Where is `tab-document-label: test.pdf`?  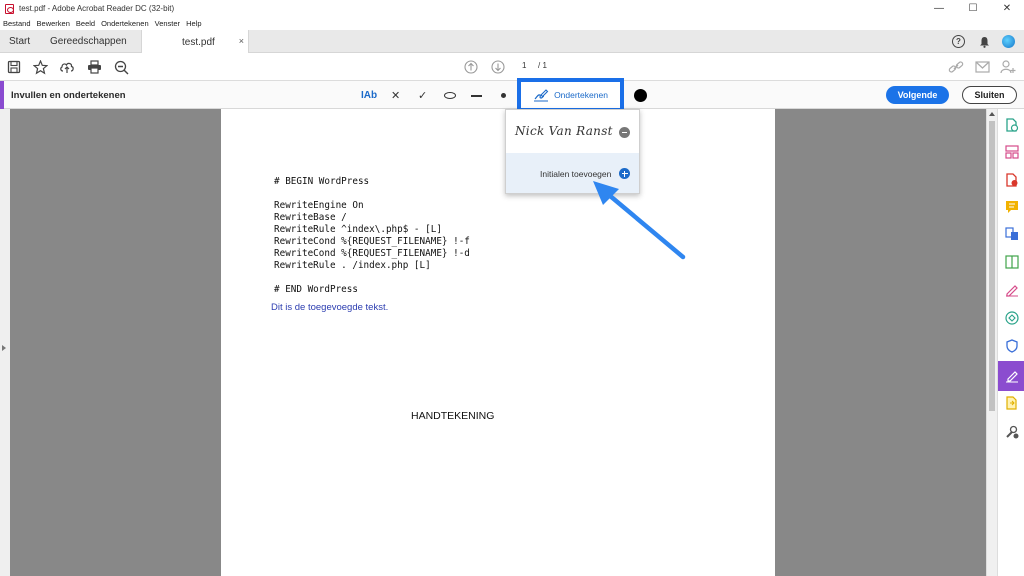
tab-document-label: test.pdf is located at coordinates (198, 42).